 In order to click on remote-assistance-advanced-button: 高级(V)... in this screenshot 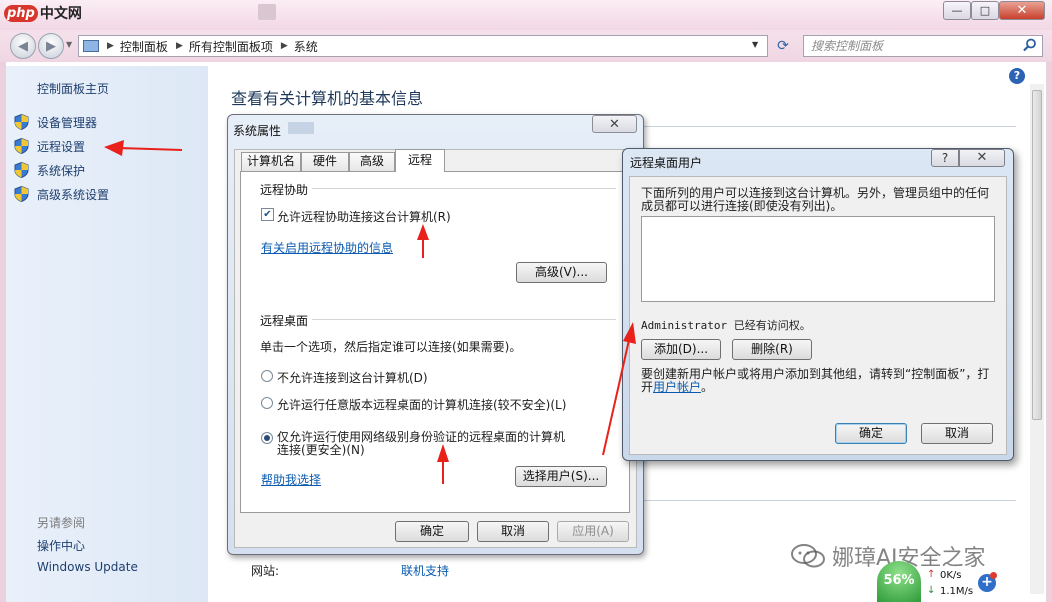, I will do `click(561, 272)`.